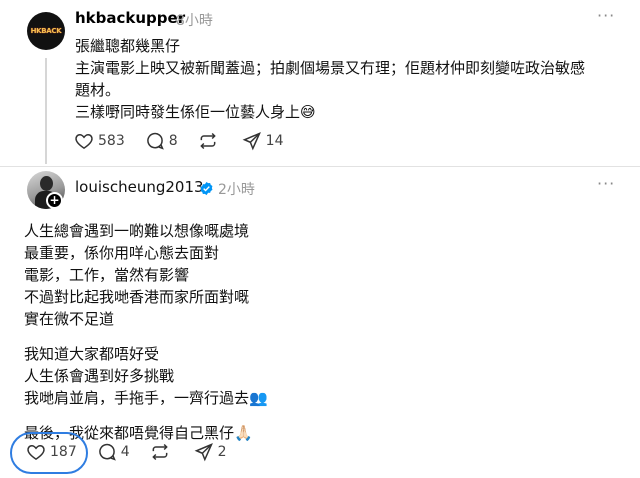 The height and width of the screenshot is (478, 640). Describe the element at coordinates (319, 376) in the screenshot. I see `paragraph: 我知道大家都唔好受 人生係會遇到好多挑戰 我哋肩並肩，手拖手，一齊行過去👥` at that location.